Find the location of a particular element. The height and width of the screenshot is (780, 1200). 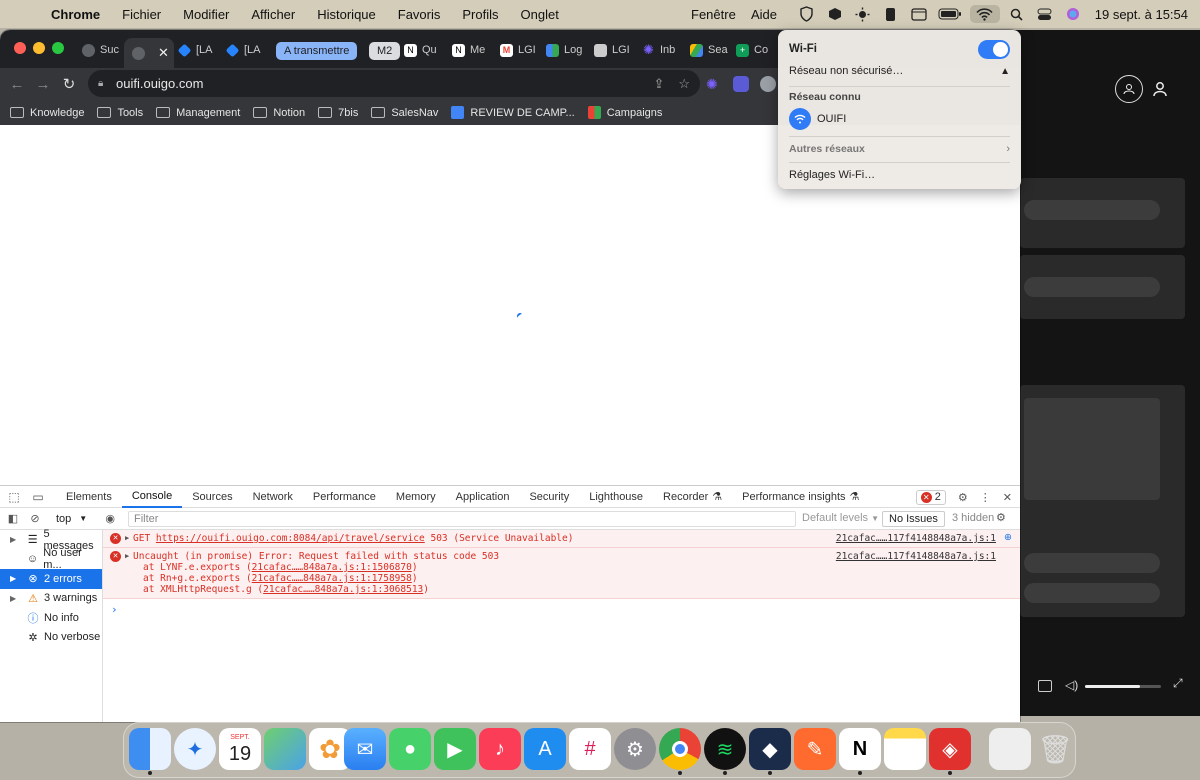

network-ouifi: OUIFI is located at coordinates (899, 119).